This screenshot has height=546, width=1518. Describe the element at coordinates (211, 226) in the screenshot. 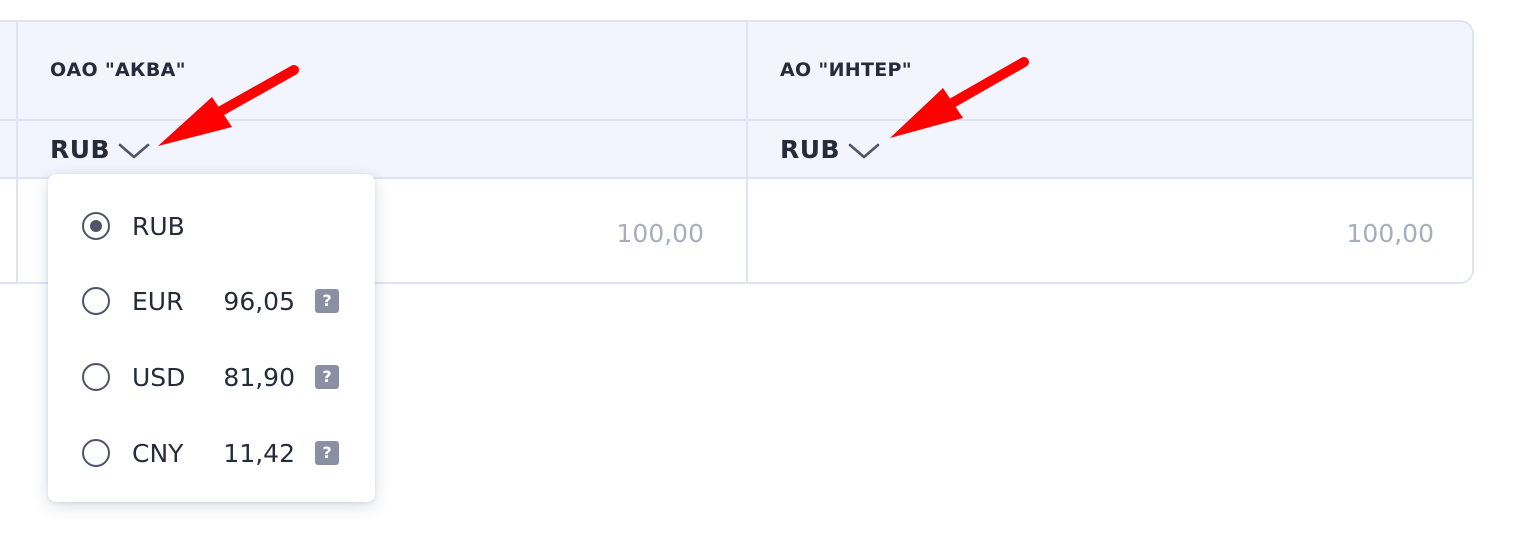

I see `currency-option-rub: RUB` at that location.